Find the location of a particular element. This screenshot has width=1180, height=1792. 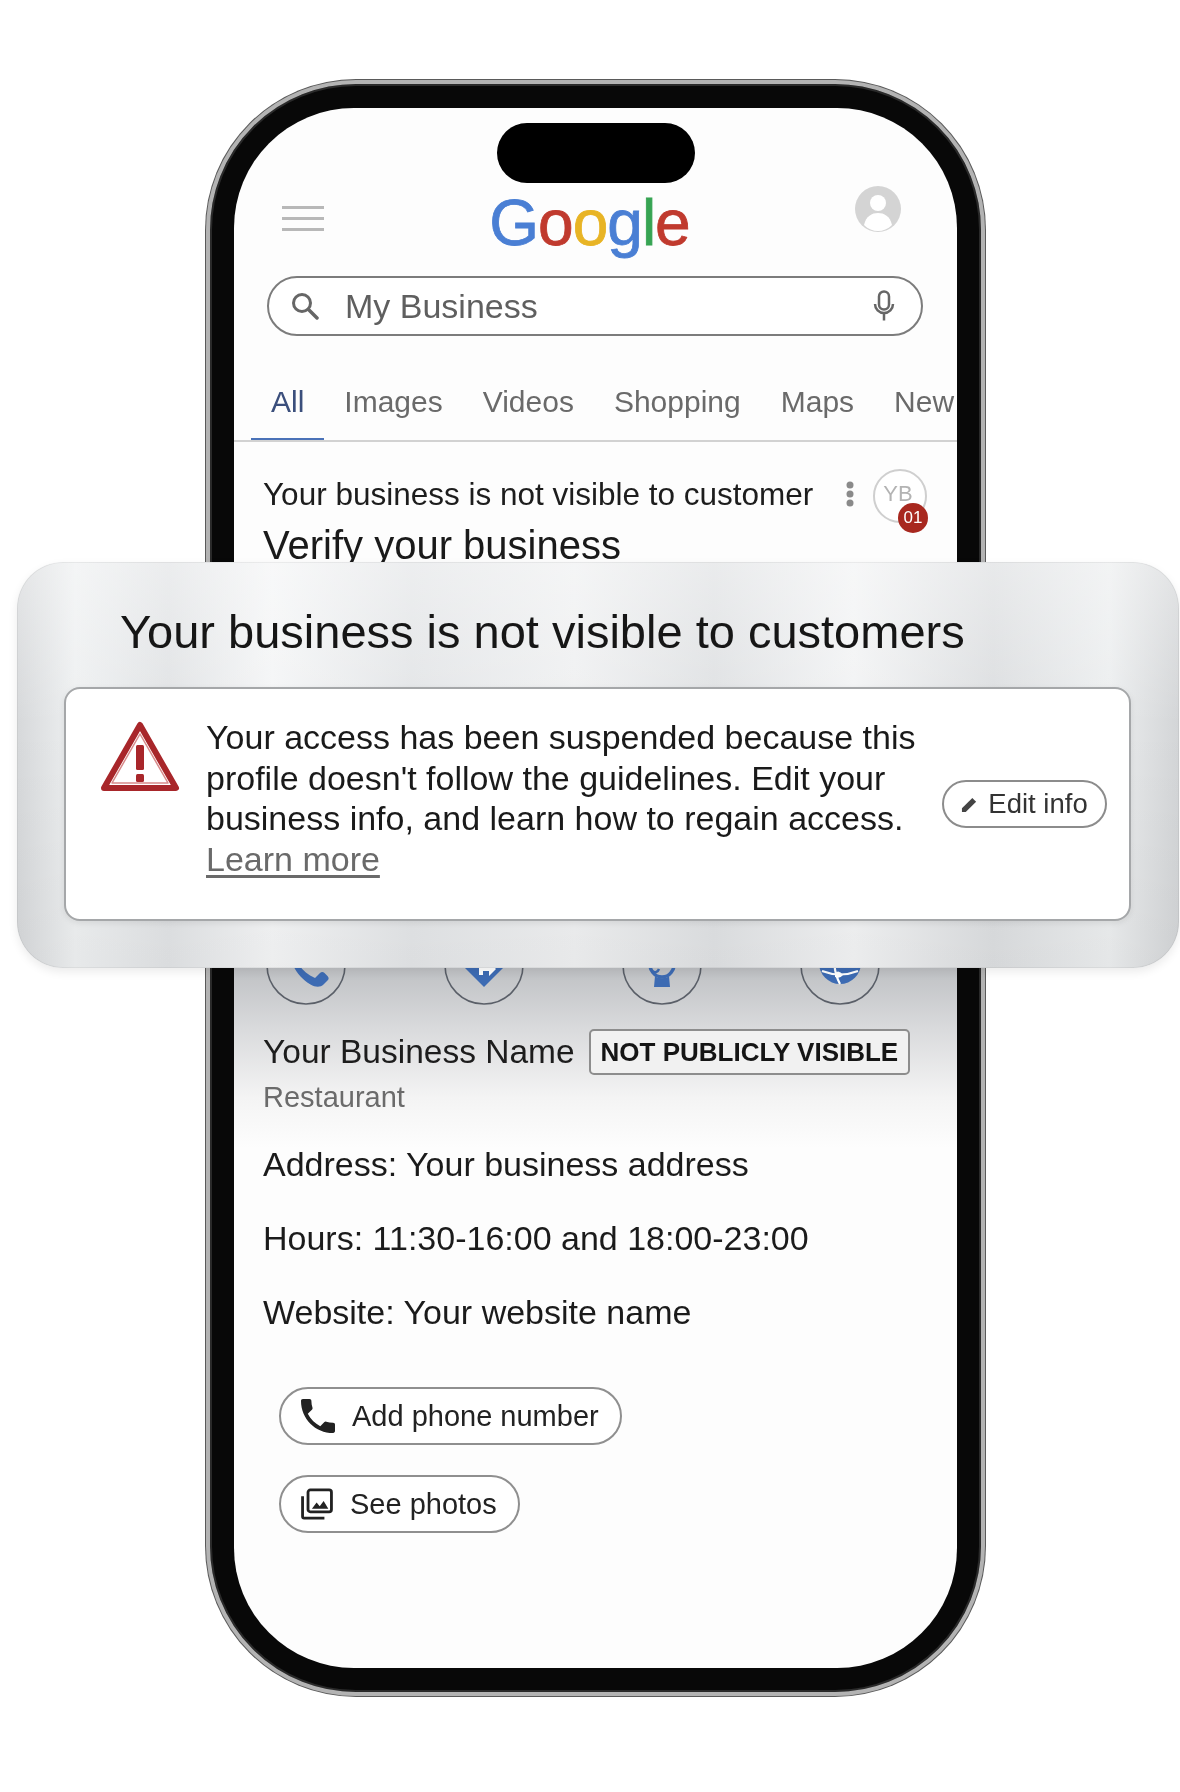

search-field: My Business is located at coordinates (595, 306).